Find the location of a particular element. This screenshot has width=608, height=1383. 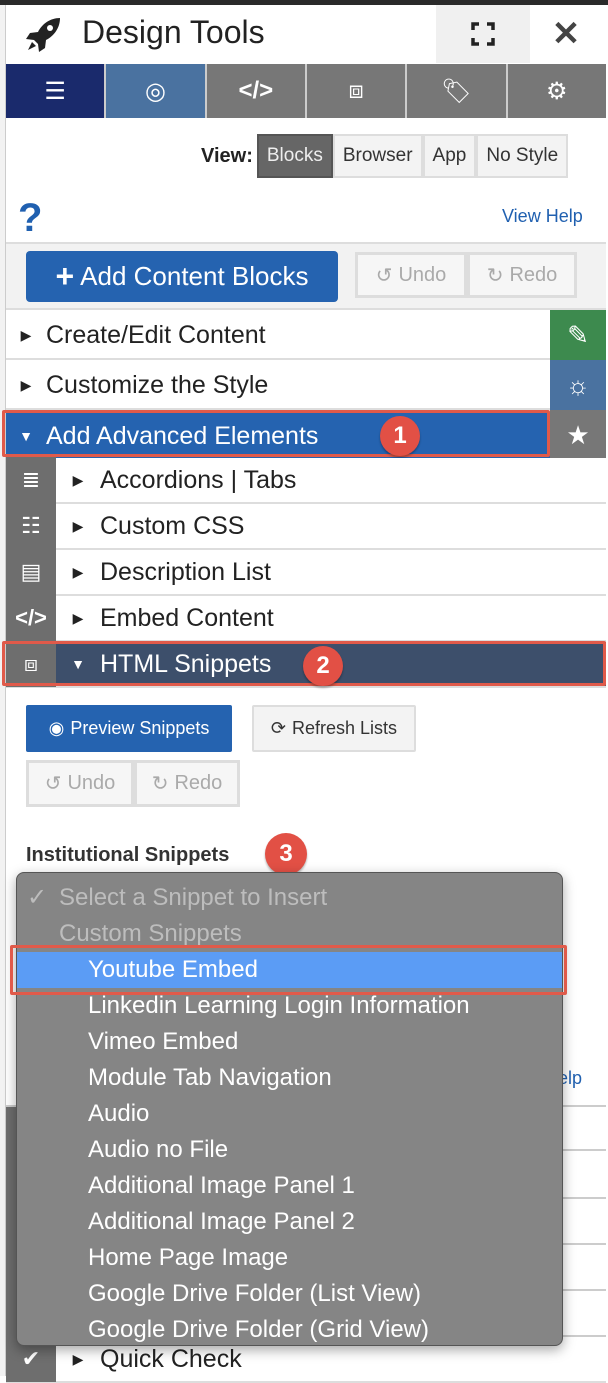

snippets-undo-button: ↺ Undo is located at coordinates (80, 783).